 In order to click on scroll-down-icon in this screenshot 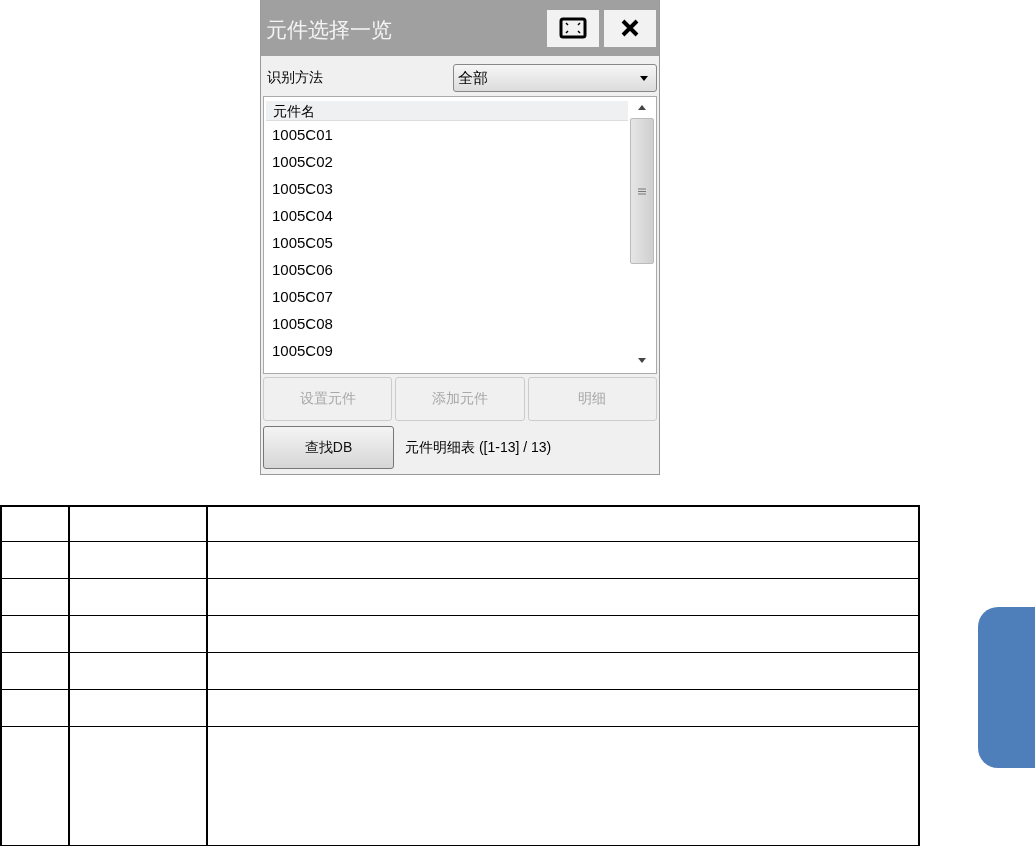, I will do `click(642, 360)`.